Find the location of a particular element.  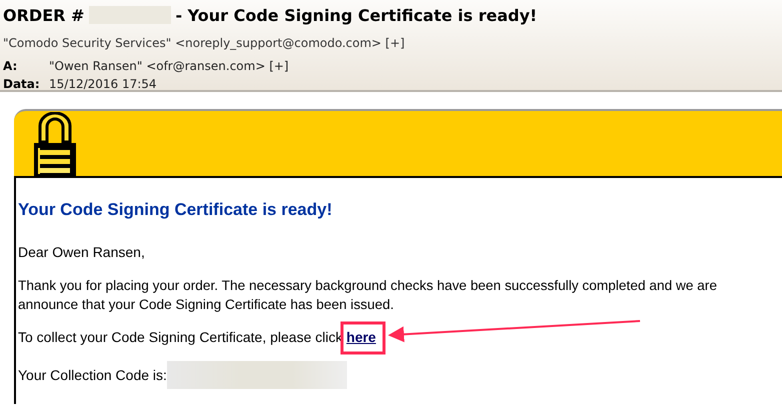

body-paragraph: Thank you for placing your order. The necessary background checks have been successfully completed and we are announce that your Code Signing Certificate has been issued. is located at coordinates (368, 295).